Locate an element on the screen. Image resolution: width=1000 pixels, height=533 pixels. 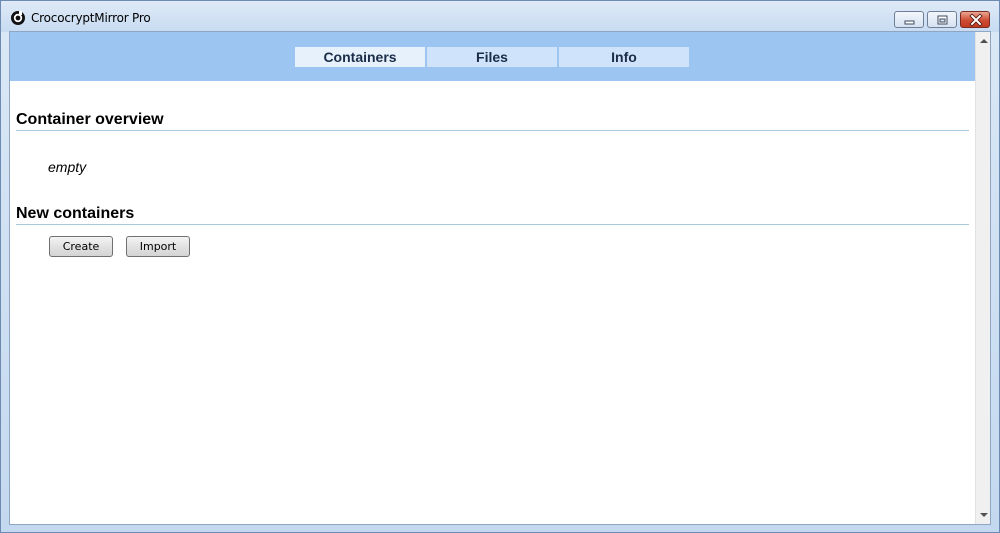
tab-containers: Containers is located at coordinates (360, 57).